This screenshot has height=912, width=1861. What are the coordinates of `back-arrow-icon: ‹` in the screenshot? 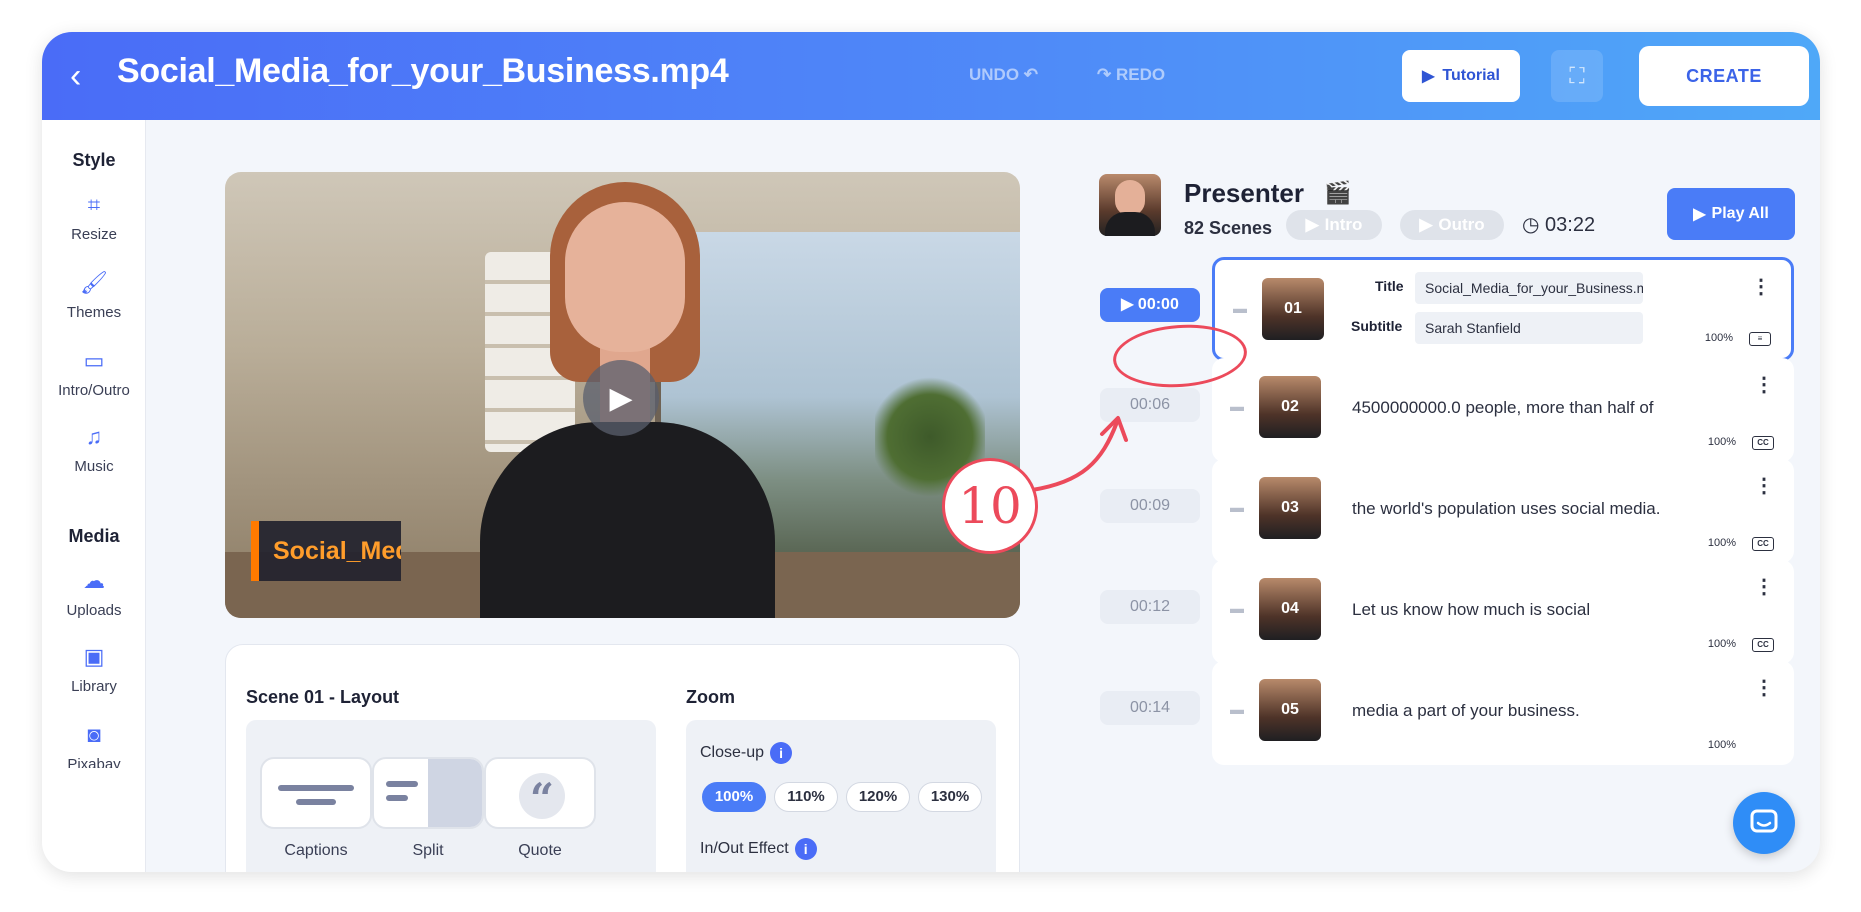 It's located at (85, 76).